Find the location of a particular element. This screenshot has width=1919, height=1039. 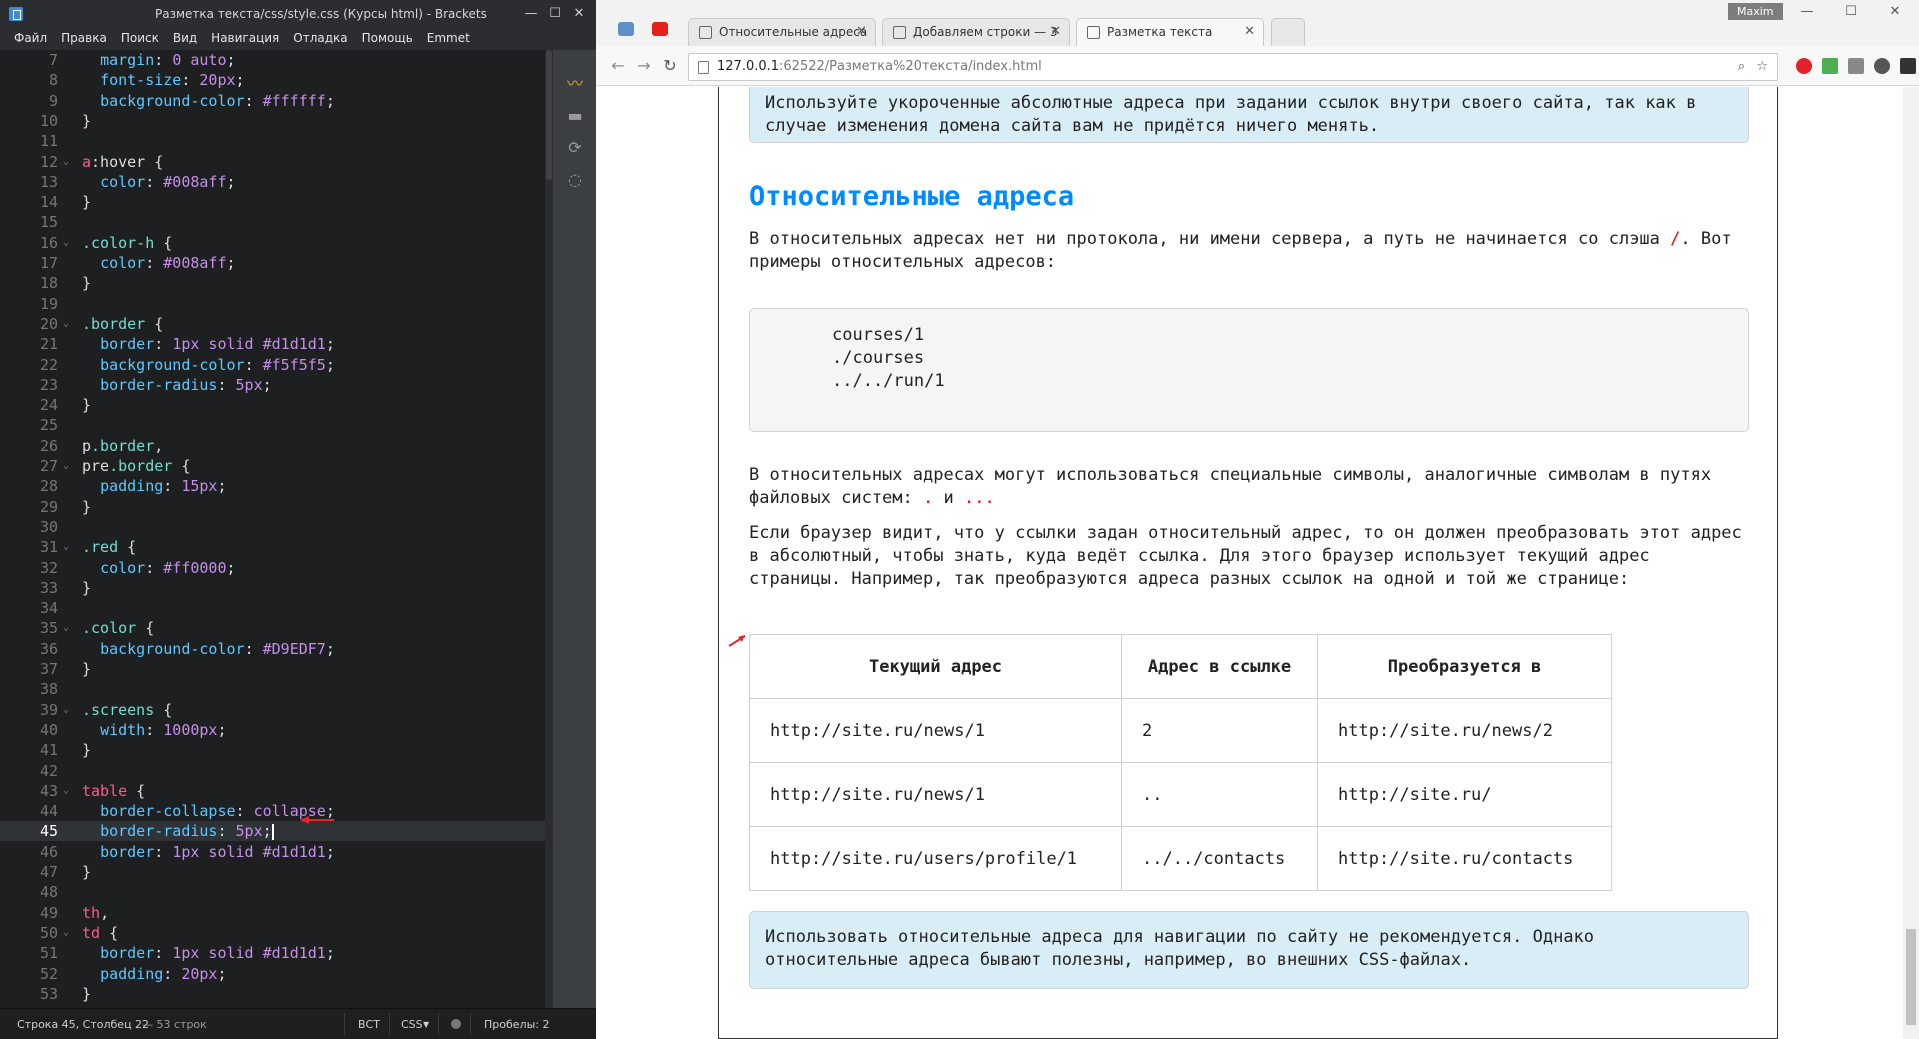

code-line: 21 border: 1px solid #d1d1d1; is located at coordinates (272, 344).